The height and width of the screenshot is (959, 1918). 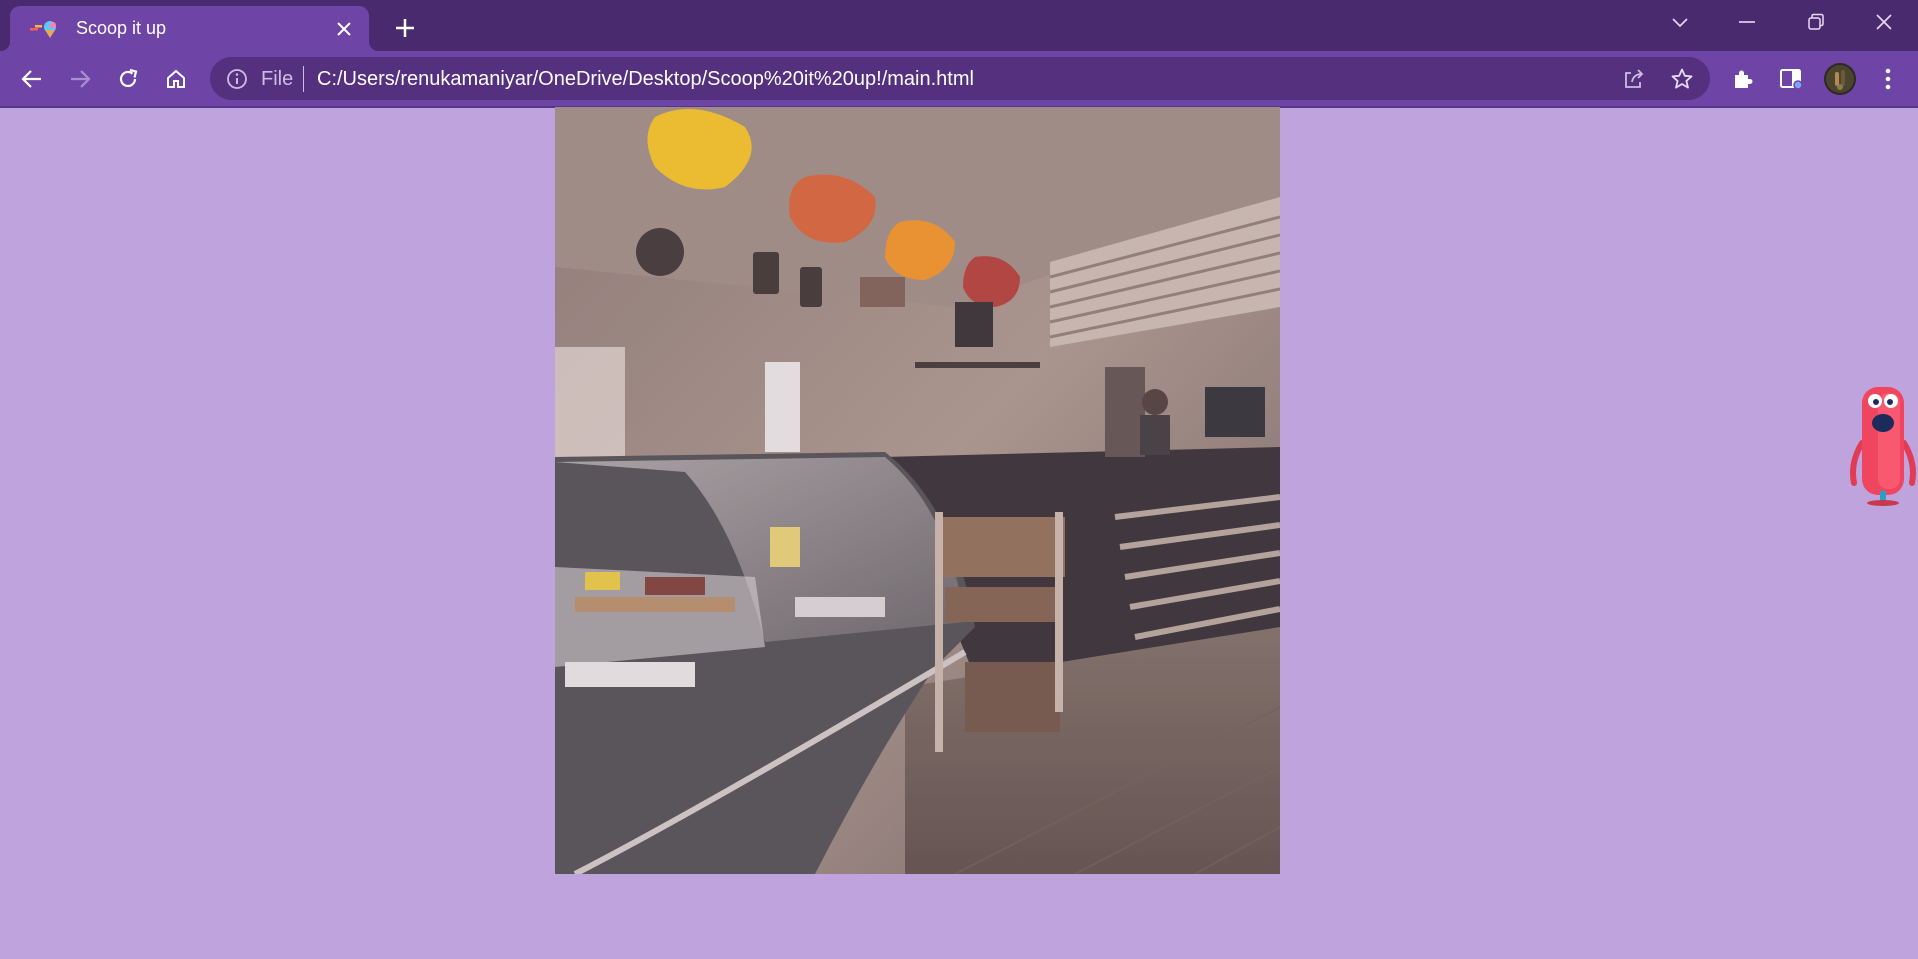 What do you see at coordinates (121, 28) in the screenshot?
I see `tab-title: Scoop it up` at bounding box center [121, 28].